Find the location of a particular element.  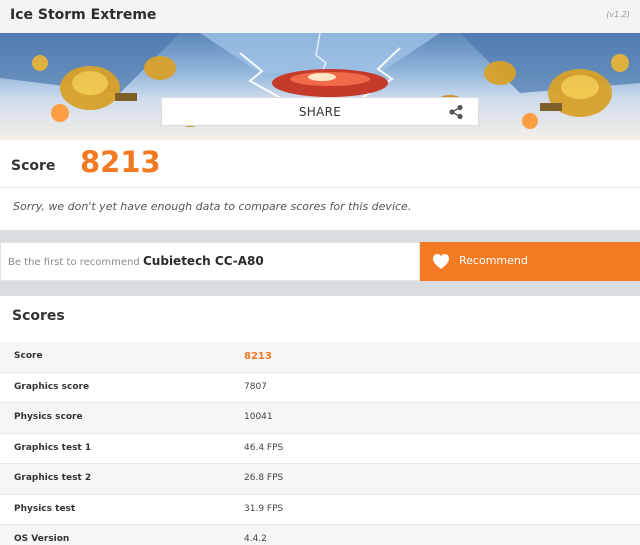

row-label: Graphics test 1 is located at coordinates (53, 447).